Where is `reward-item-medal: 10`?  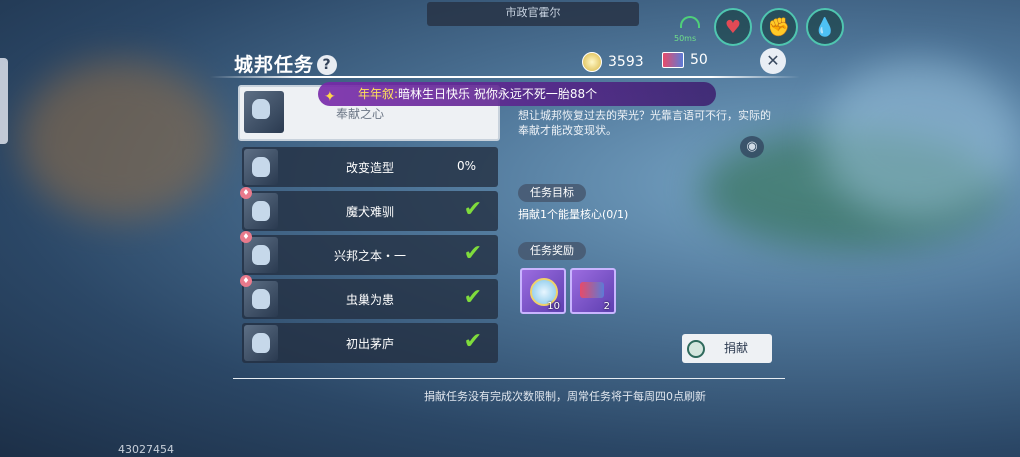
reward-item-medal: 10 is located at coordinates (543, 291).